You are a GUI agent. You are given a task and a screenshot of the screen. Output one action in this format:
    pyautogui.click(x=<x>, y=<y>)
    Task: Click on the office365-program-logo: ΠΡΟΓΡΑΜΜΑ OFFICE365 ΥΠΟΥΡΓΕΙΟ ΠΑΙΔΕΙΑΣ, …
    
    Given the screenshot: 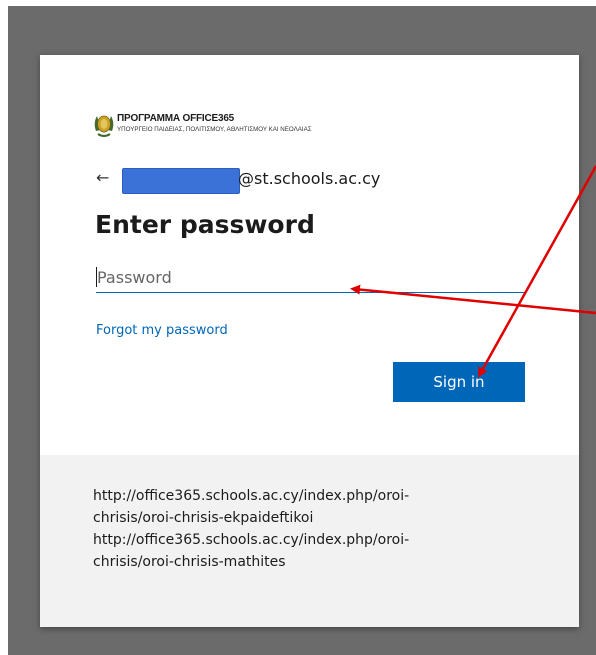 What is the action you would take?
    pyautogui.click(x=233, y=129)
    